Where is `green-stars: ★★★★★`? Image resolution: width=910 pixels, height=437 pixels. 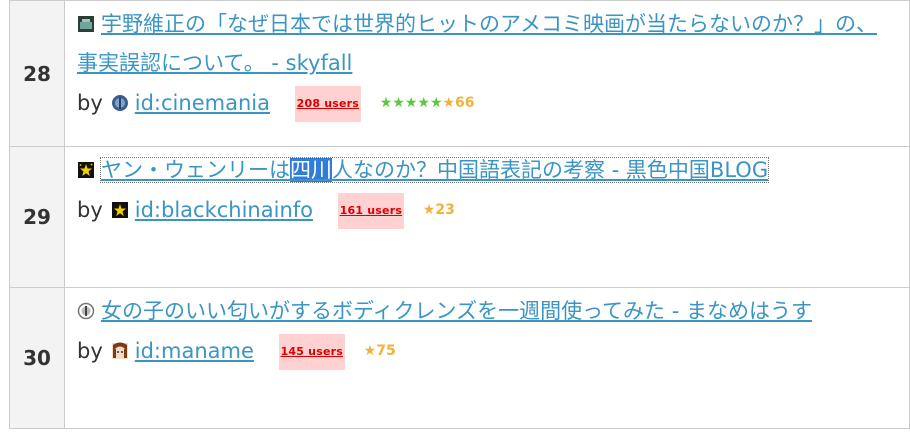 green-stars: ★★★★★ is located at coordinates (411, 103).